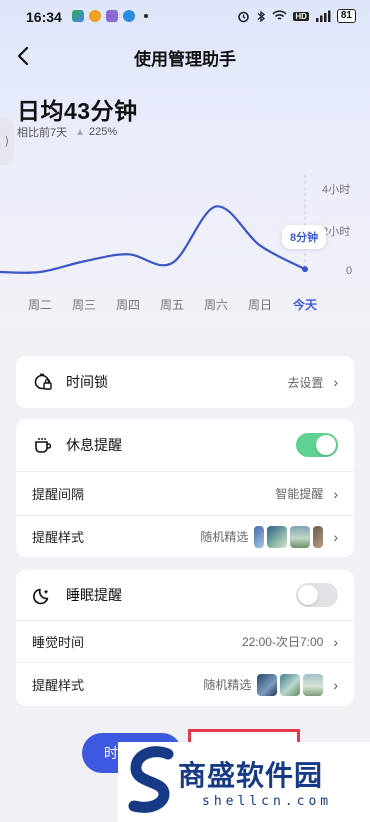 This screenshot has width=370, height=822. What do you see at coordinates (301, 16) in the screenshot?
I see `hd-badge: HD` at bounding box center [301, 16].